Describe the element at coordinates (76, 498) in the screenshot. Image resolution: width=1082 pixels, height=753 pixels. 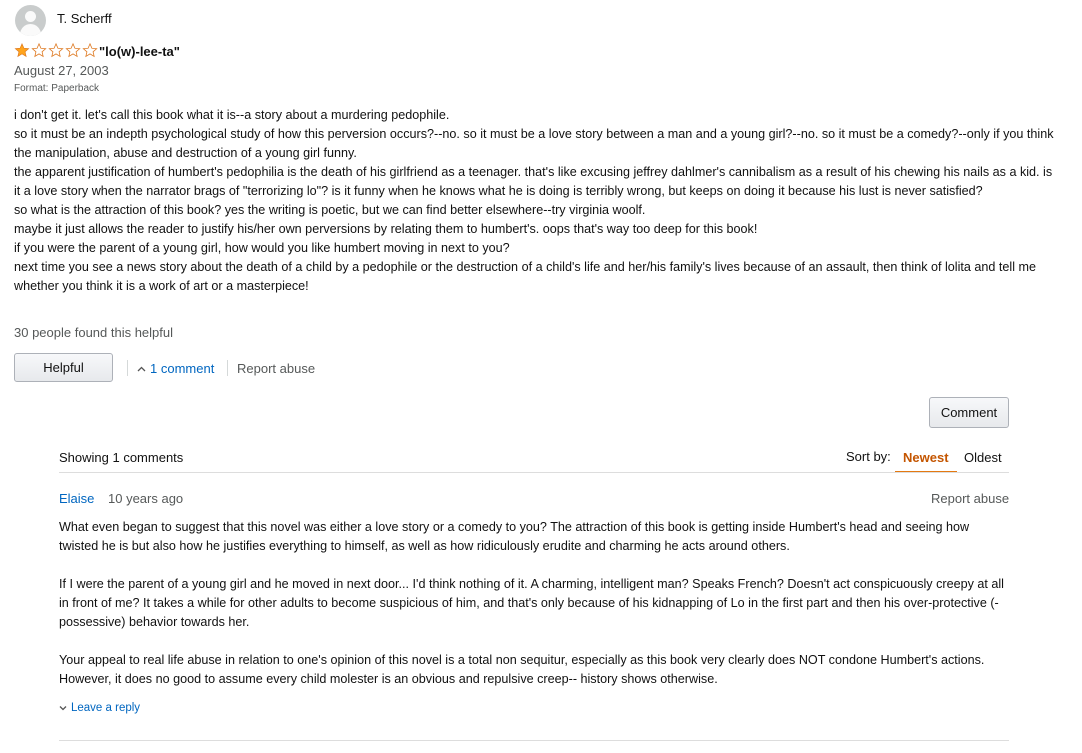
I see `comment-author-link: Elaise` at that location.